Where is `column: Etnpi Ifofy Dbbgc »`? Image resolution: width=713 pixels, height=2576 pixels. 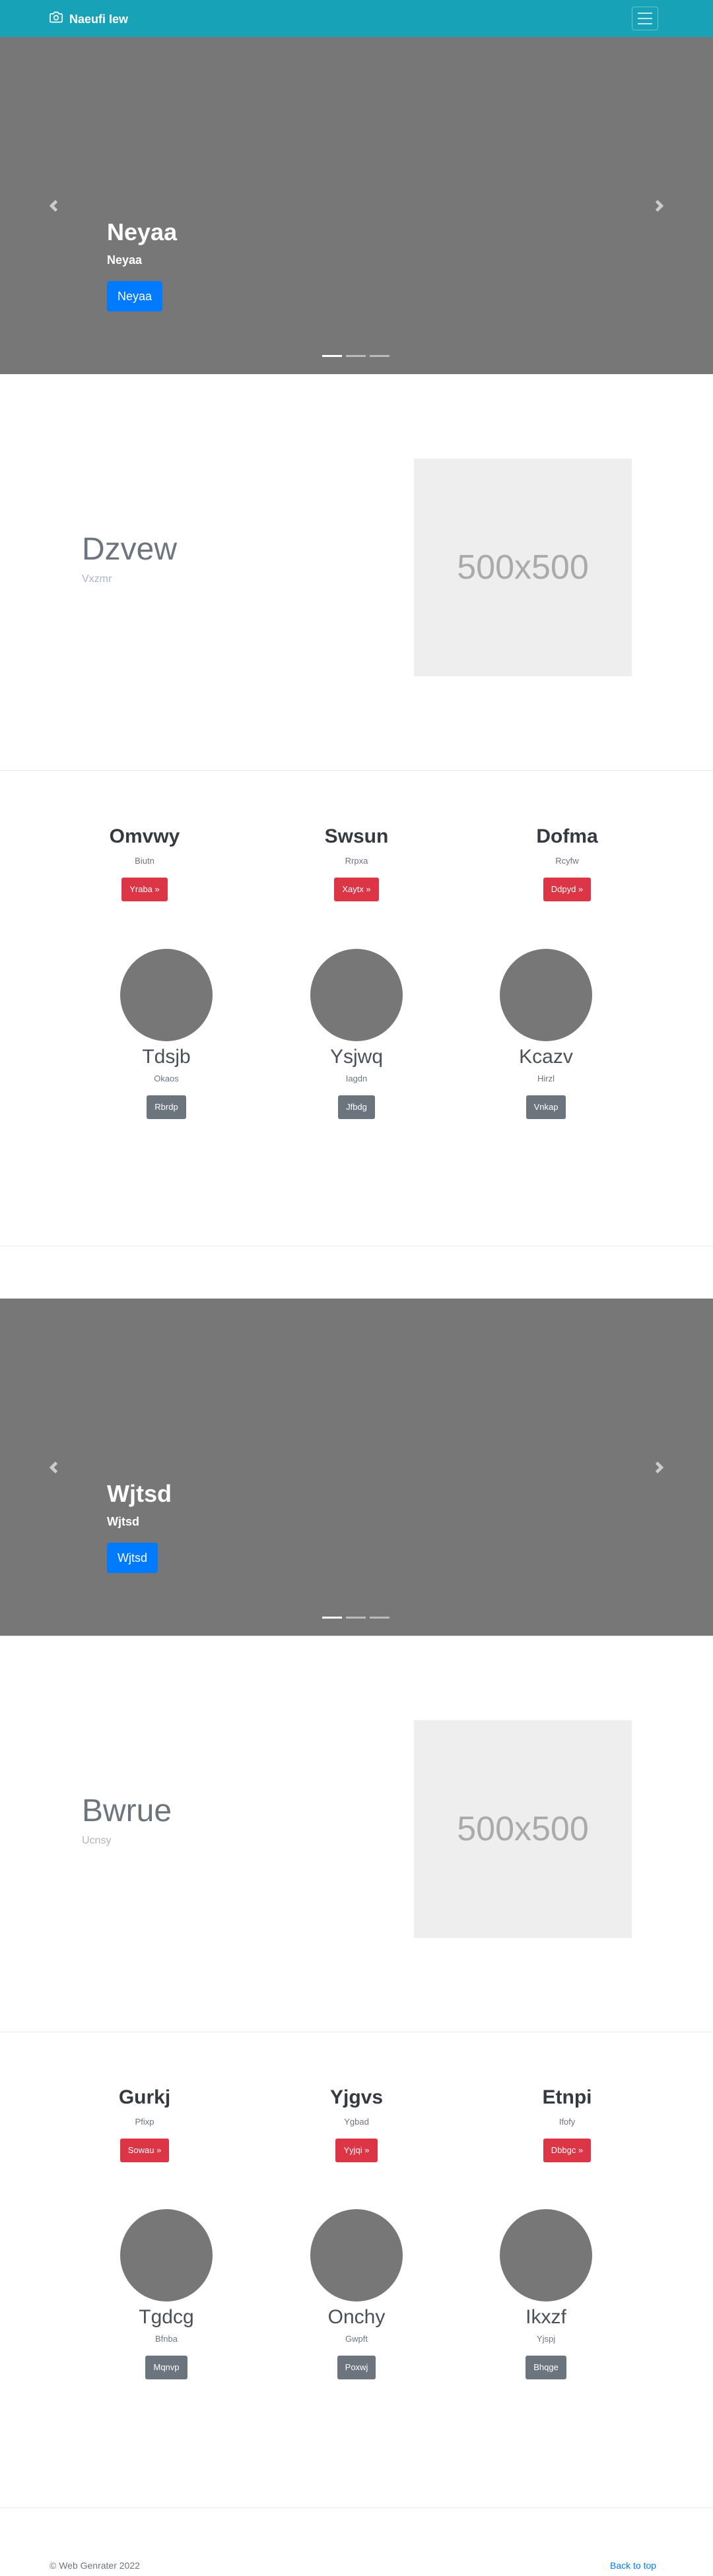
column: Etnpi Ifofy Dbbgc » is located at coordinates (567, 2124).